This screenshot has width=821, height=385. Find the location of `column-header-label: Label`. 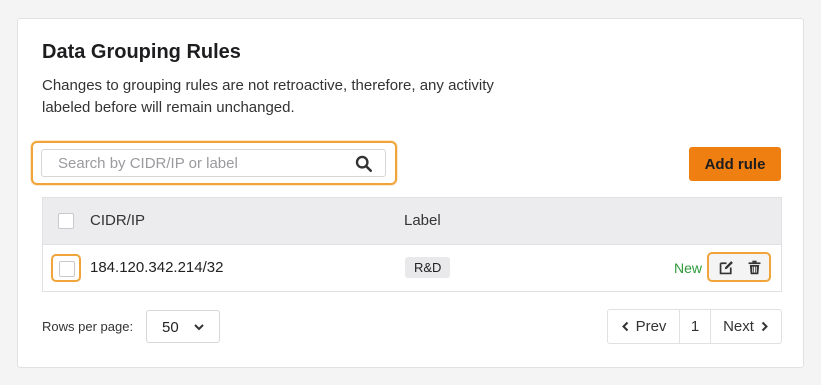

column-header-label: Label is located at coordinates (422, 220).